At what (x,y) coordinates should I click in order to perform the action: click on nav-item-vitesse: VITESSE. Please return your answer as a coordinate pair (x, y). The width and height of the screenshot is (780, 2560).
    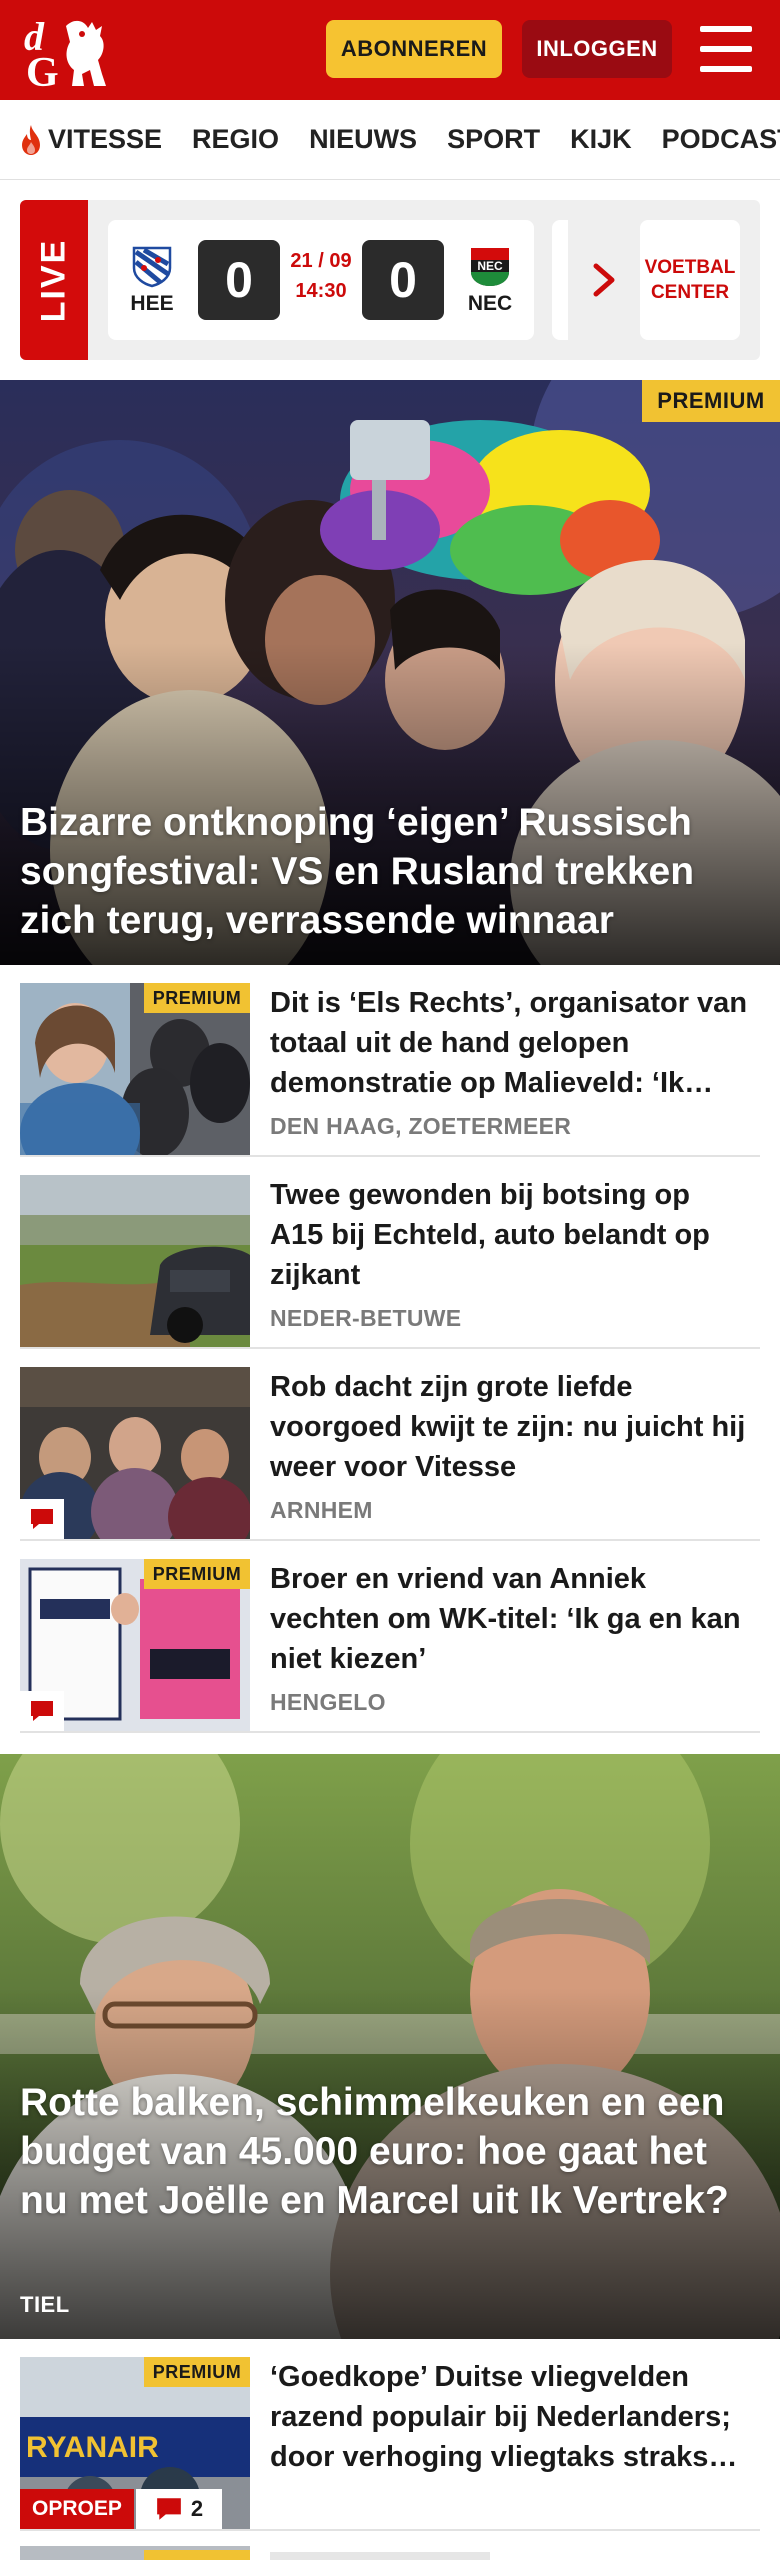
    Looking at the image, I should click on (90, 140).